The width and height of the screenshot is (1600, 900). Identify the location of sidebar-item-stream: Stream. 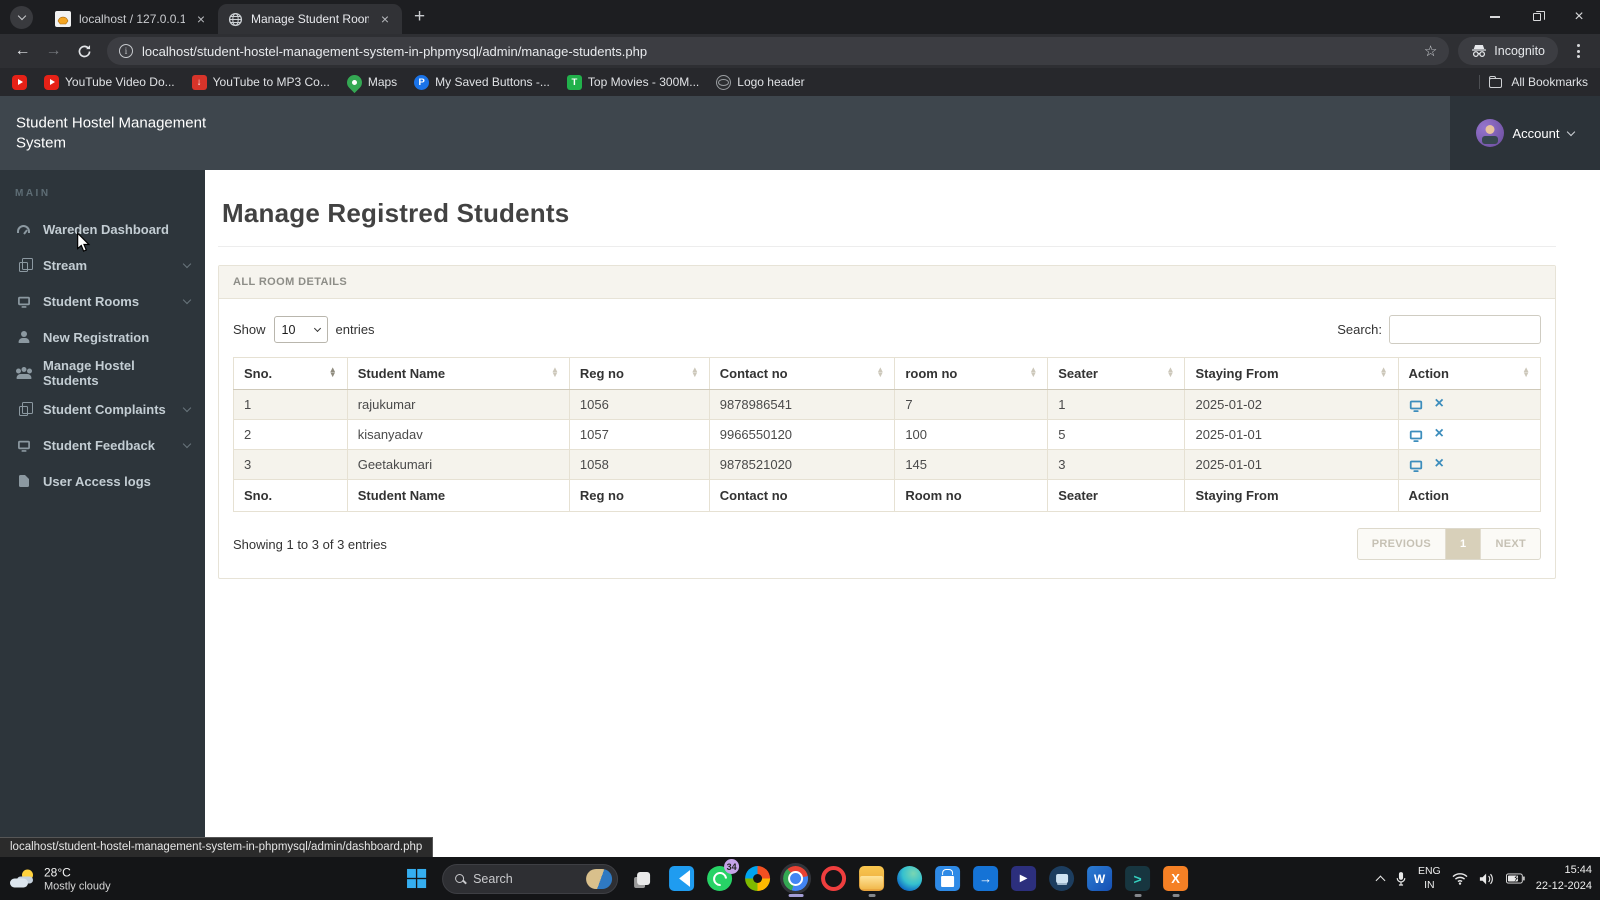
(102, 265).